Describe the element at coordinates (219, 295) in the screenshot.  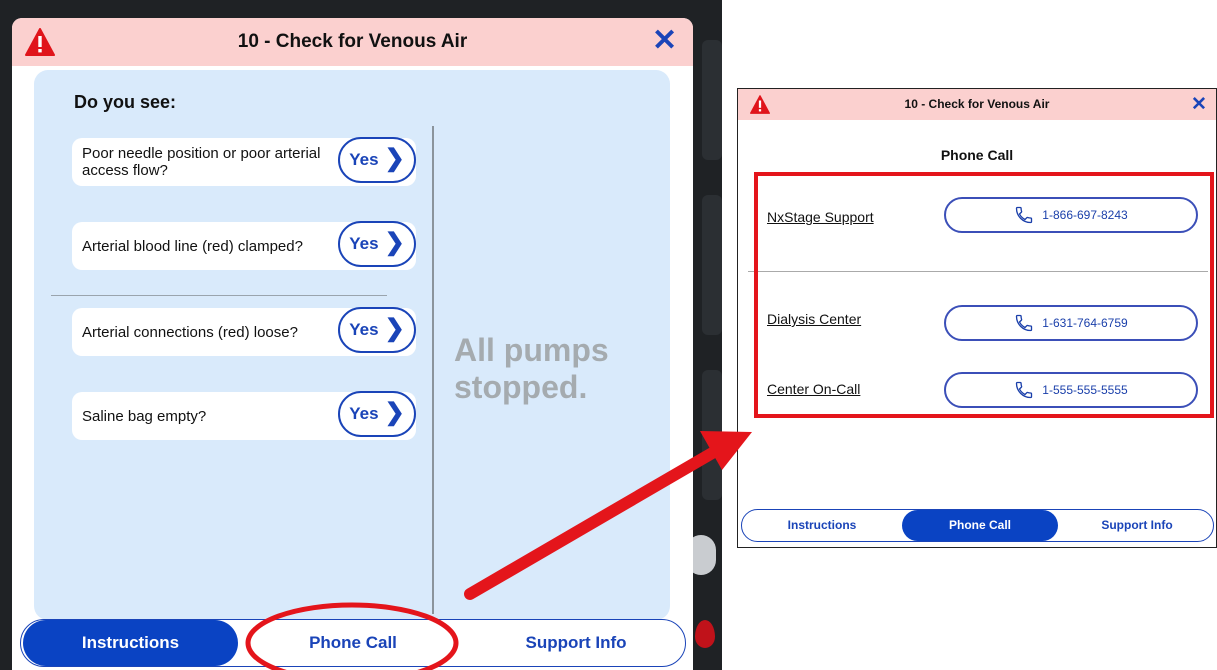
I see `divider` at that location.